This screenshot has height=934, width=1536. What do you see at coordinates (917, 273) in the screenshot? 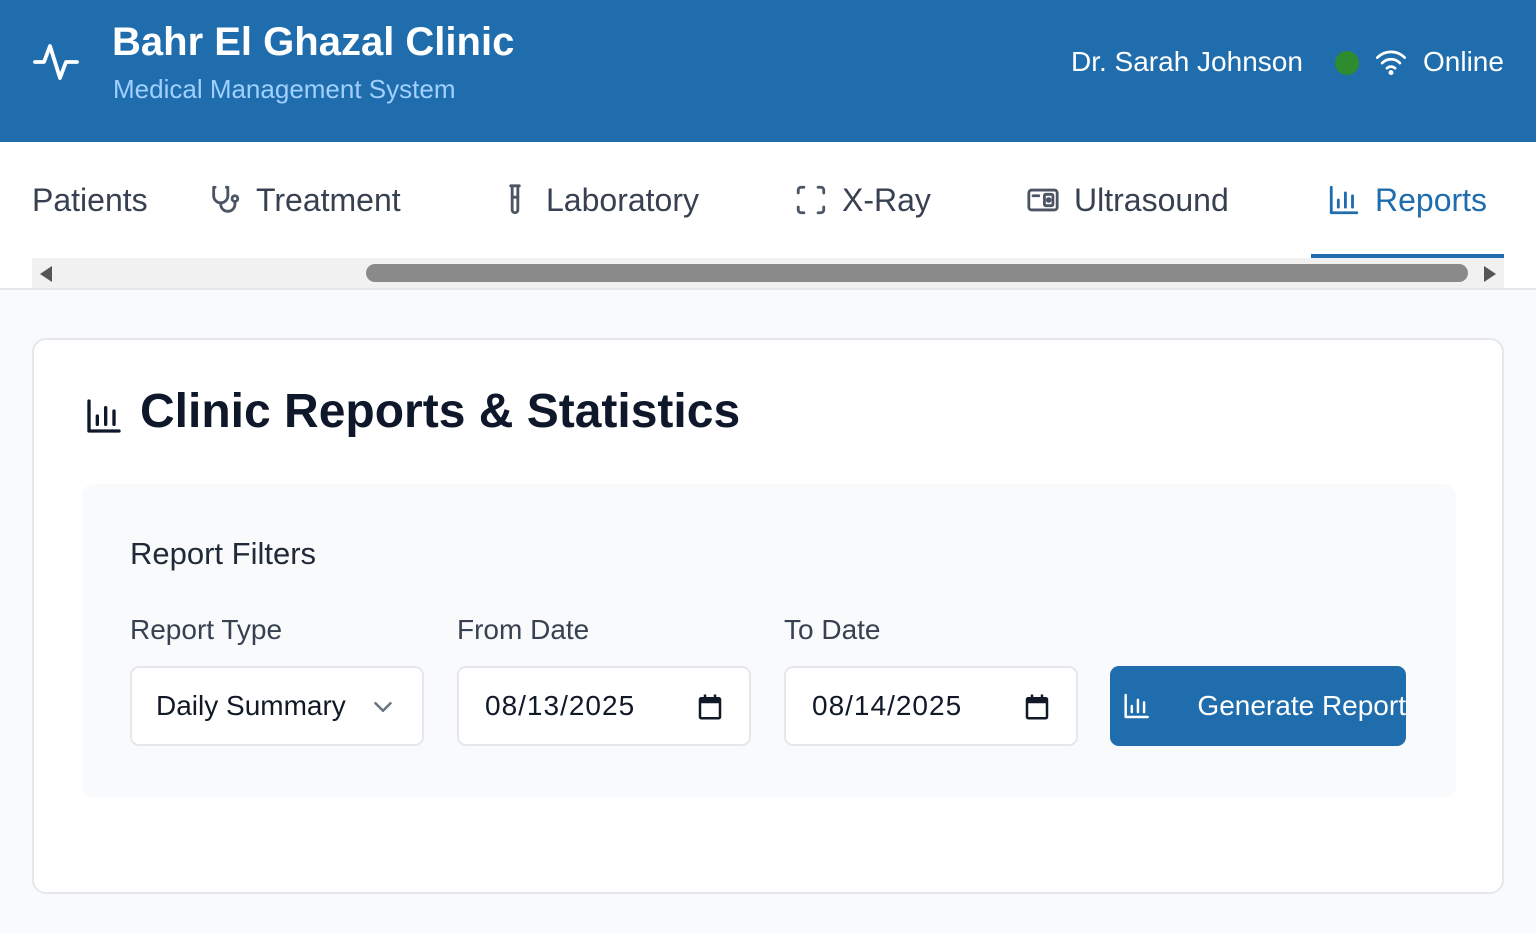
I see `scrollbar-thumb` at bounding box center [917, 273].